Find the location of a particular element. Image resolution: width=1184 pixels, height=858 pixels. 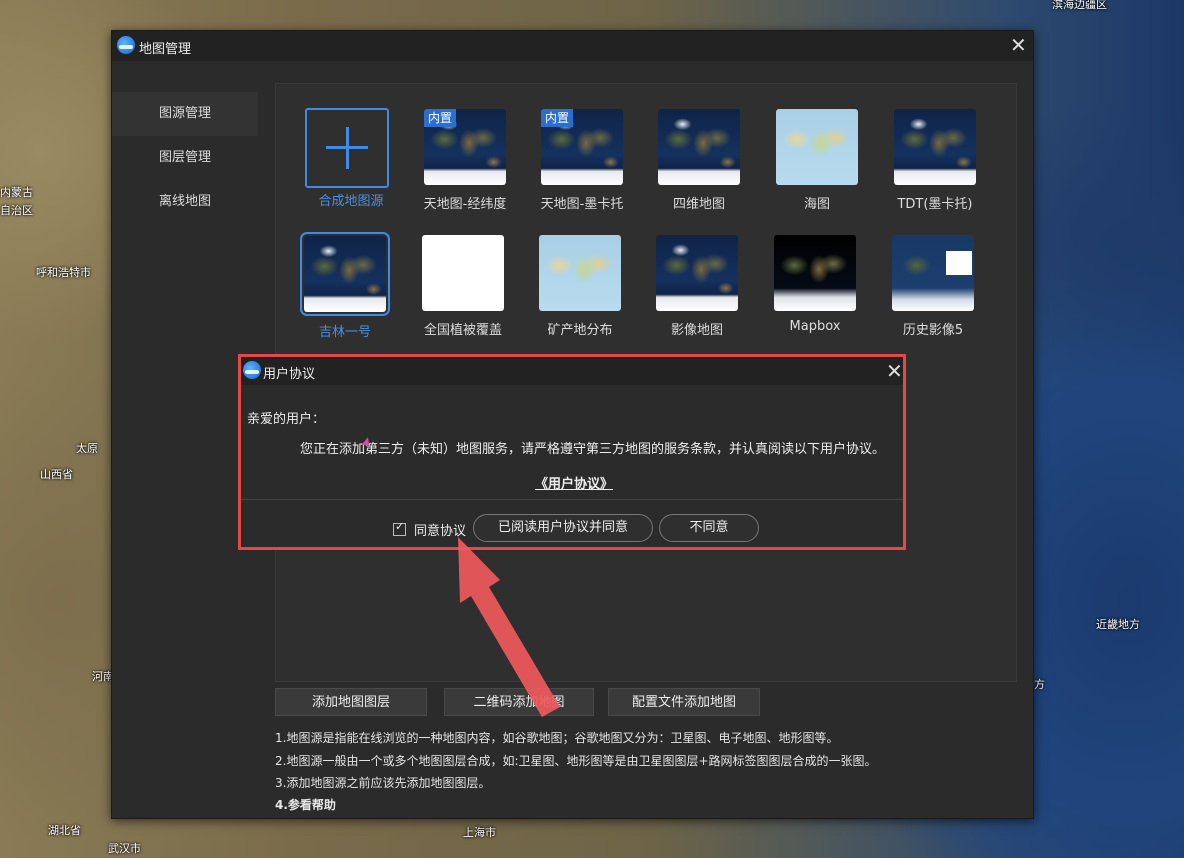

arrow-shape is located at coordinates (509, 627).